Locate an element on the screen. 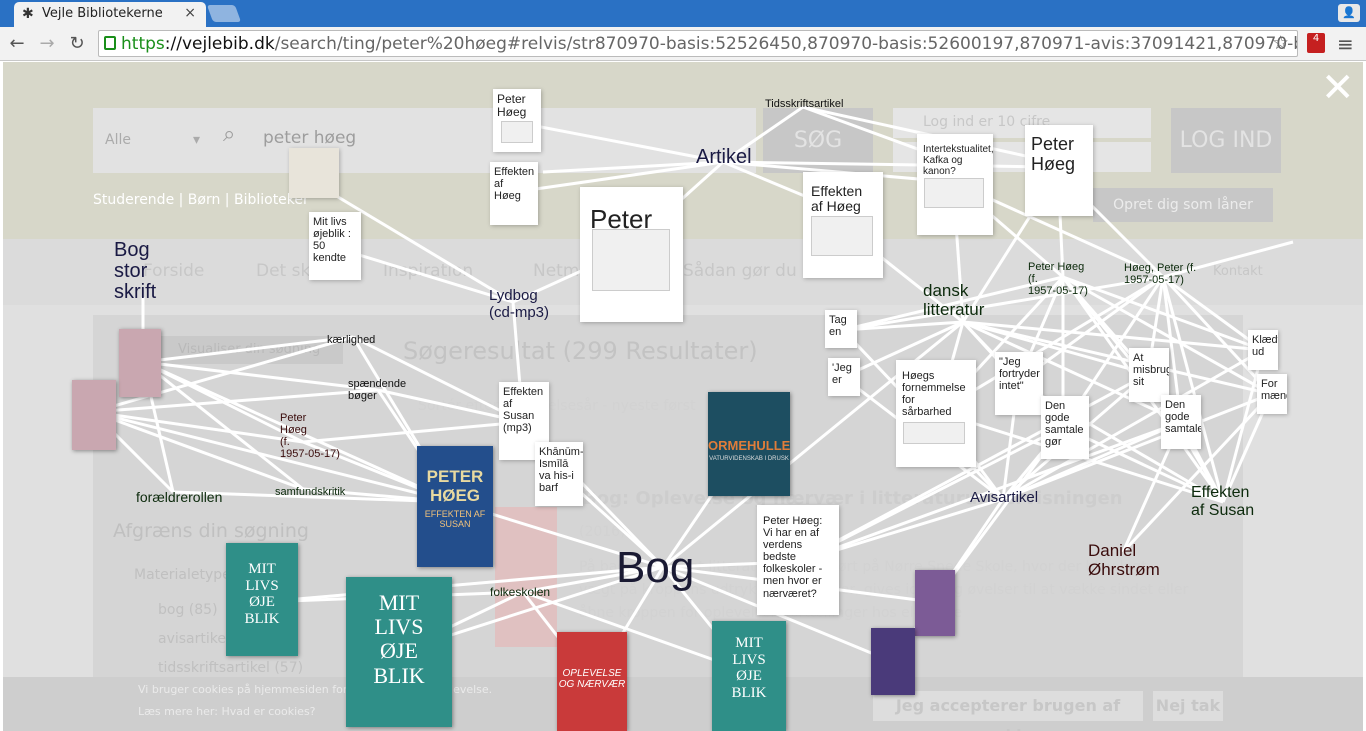 This screenshot has width=1366, height=731. hub-bog-stor-skrift: Bog stor skrift is located at coordinates (135, 271).